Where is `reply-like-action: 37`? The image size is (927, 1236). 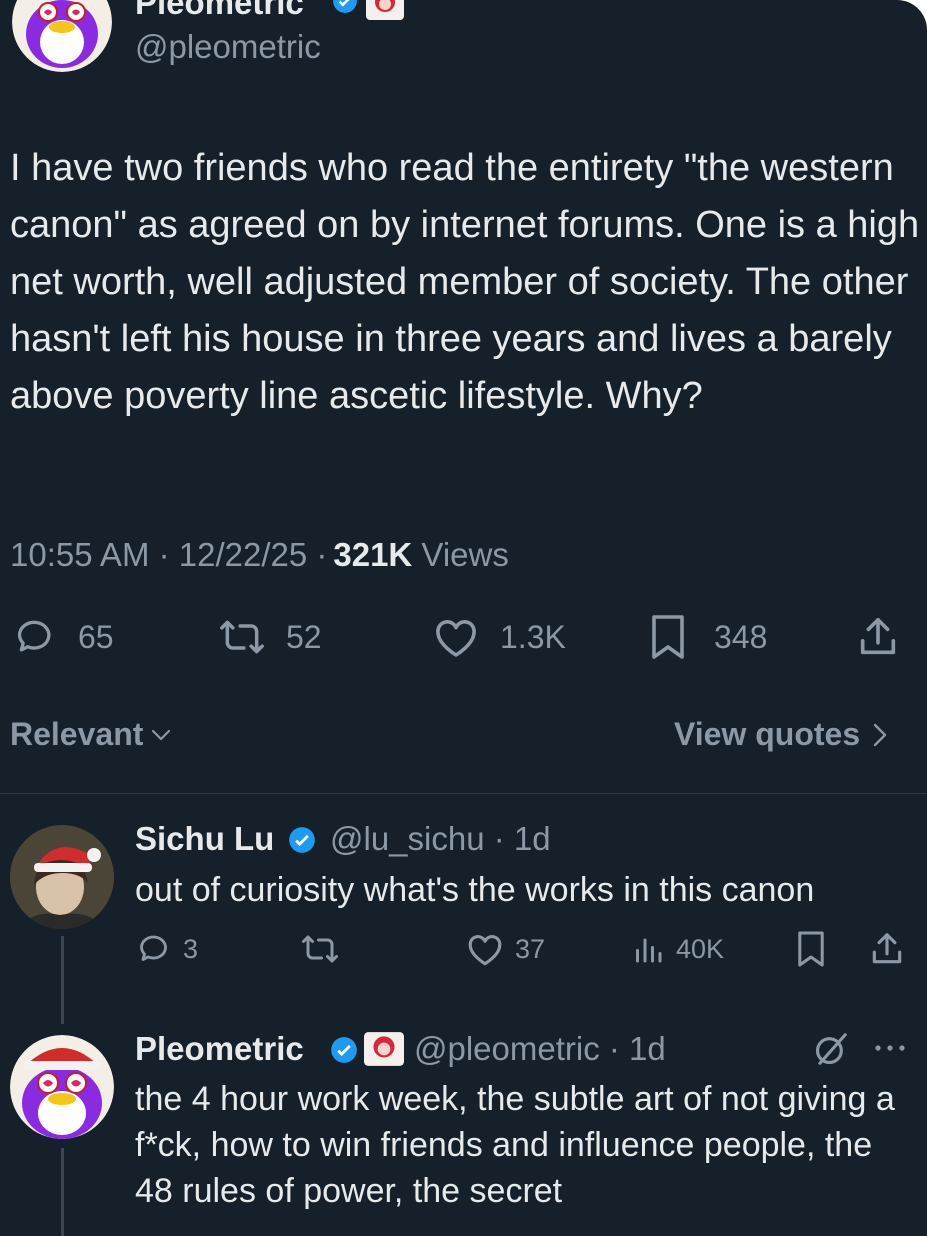 reply-like-action: 37 is located at coordinates (505, 949).